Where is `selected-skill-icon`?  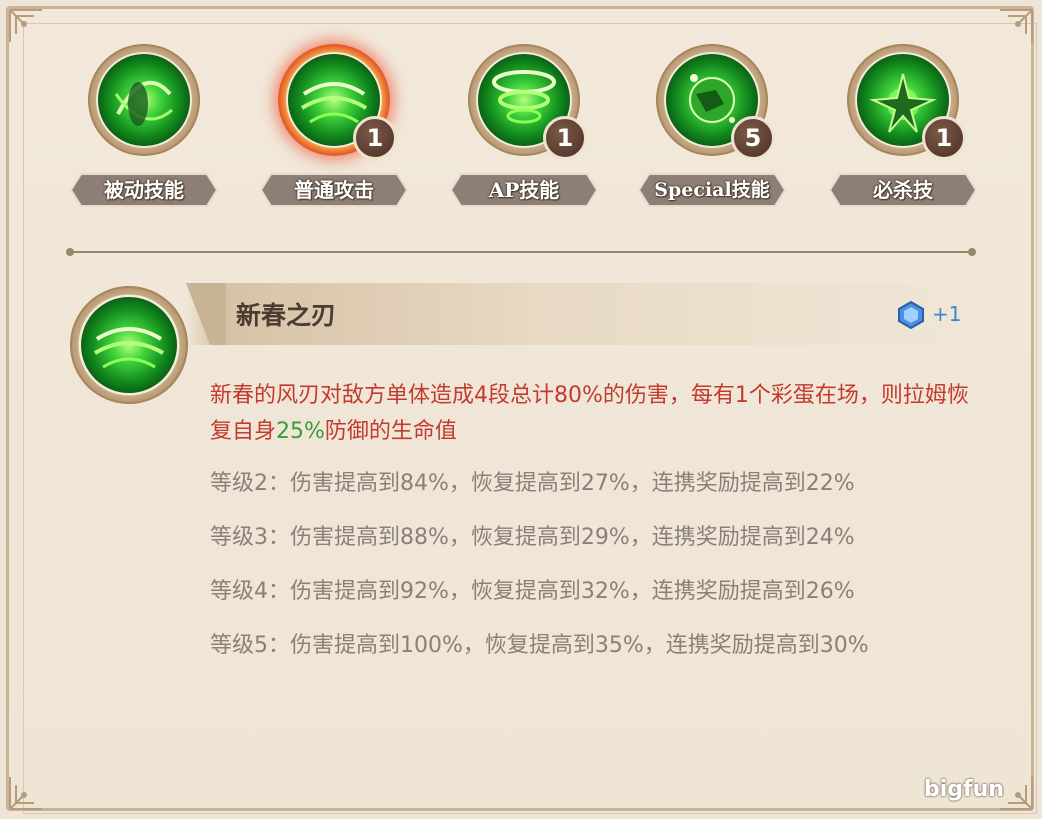
selected-skill-icon is located at coordinates (129, 345).